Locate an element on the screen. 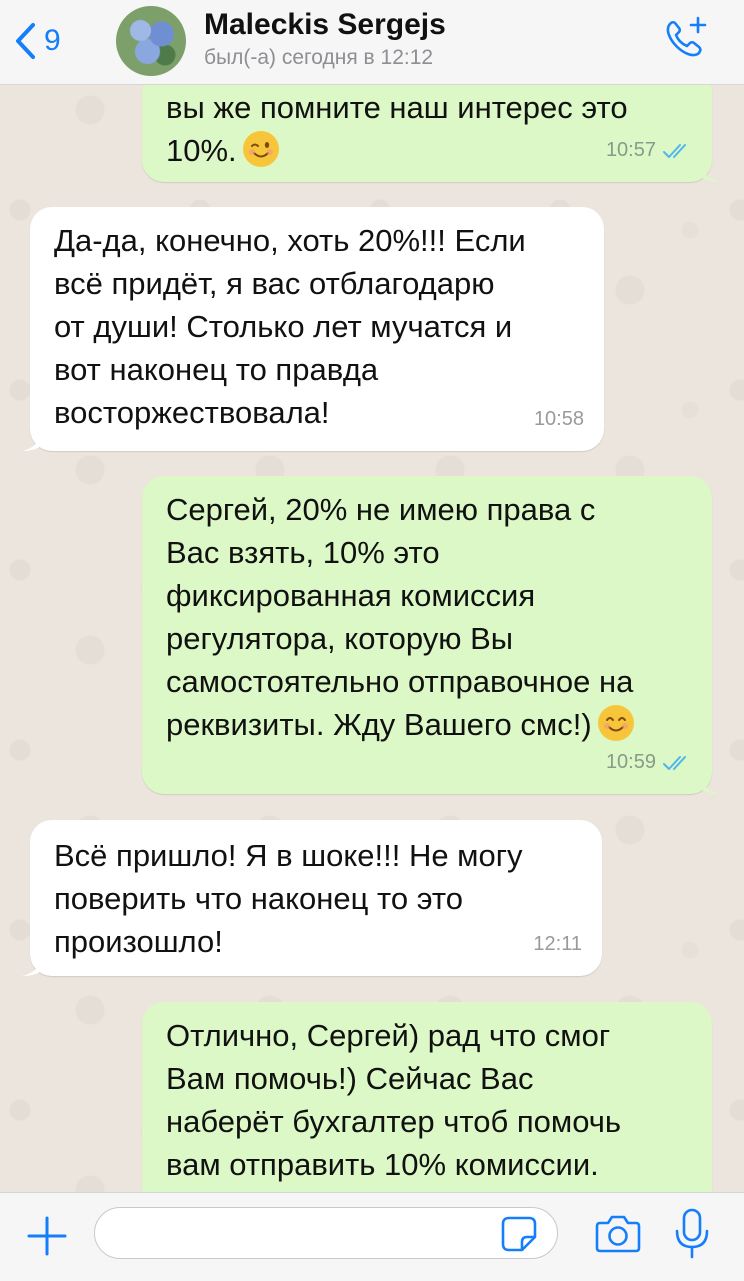 The width and height of the screenshot is (744, 1281). winking-face-icon is located at coordinates (260, 149).